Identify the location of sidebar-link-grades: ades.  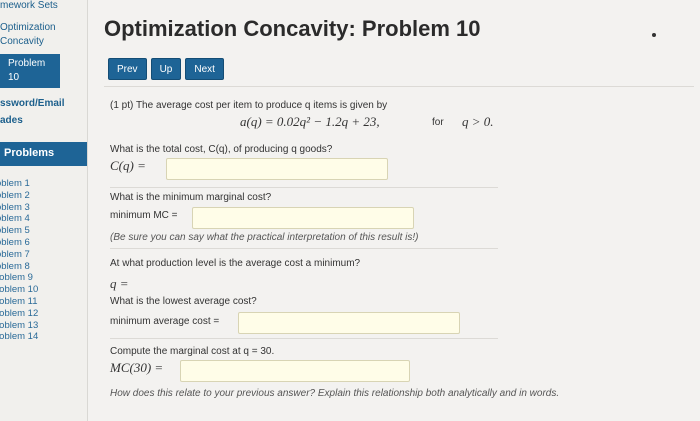
(11, 120).